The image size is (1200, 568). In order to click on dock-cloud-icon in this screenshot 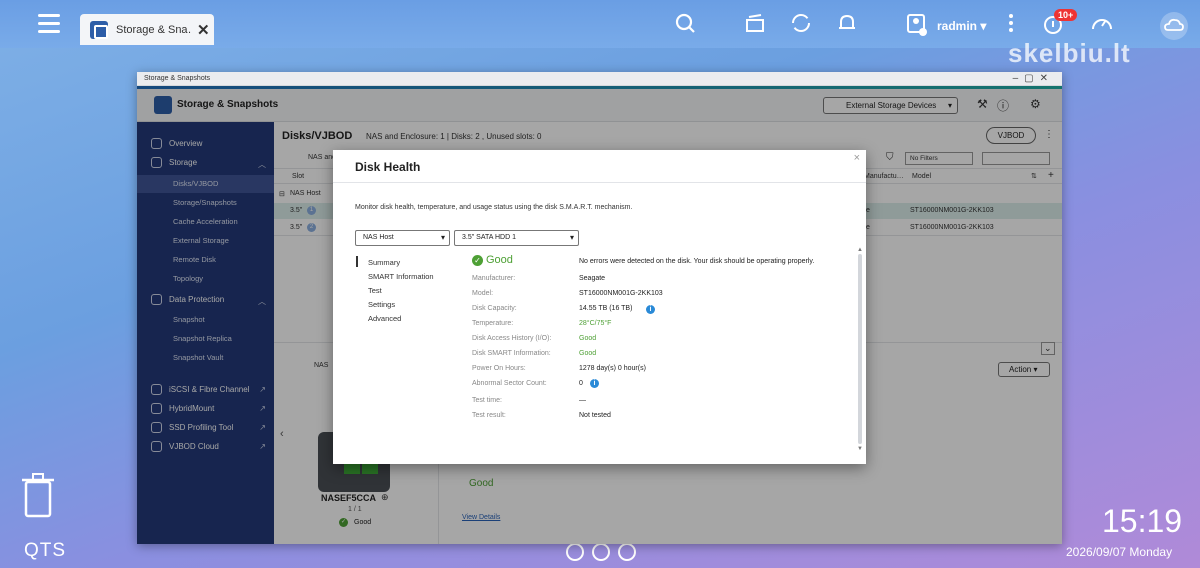, I will do `click(575, 552)`.